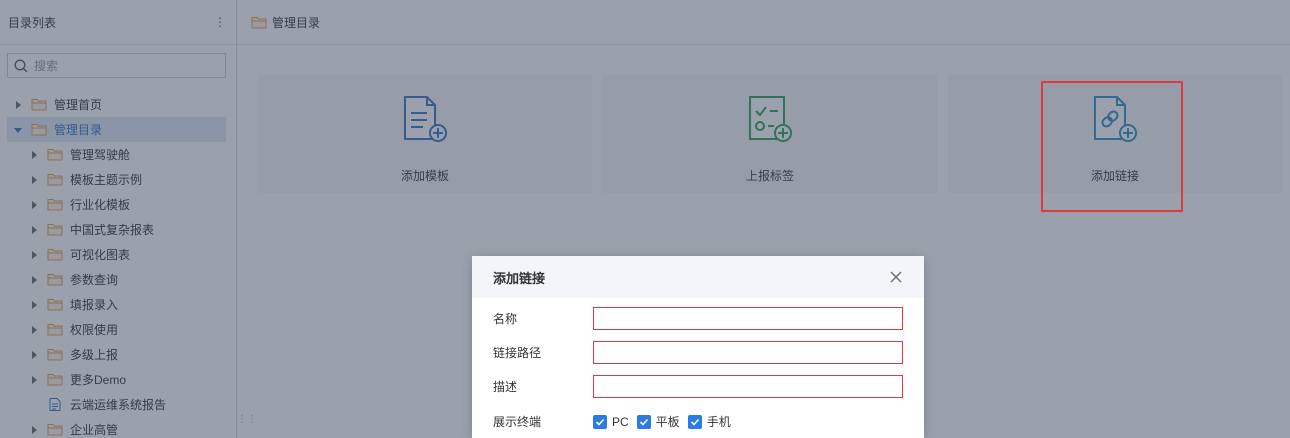 This screenshot has height=438, width=1290. Describe the element at coordinates (1112, 146) in the screenshot. I see `highlight-box` at that location.